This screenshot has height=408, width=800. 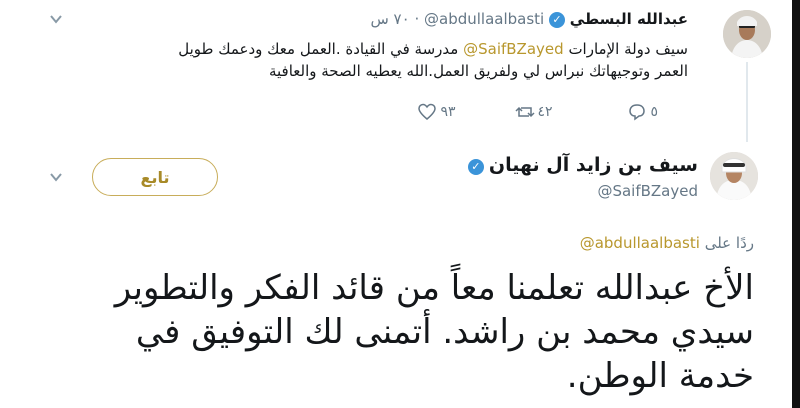 What do you see at coordinates (640, 243) in the screenshot?
I see `reply-to-link: @abdullaalbasti` at bounding box center [640, 243].